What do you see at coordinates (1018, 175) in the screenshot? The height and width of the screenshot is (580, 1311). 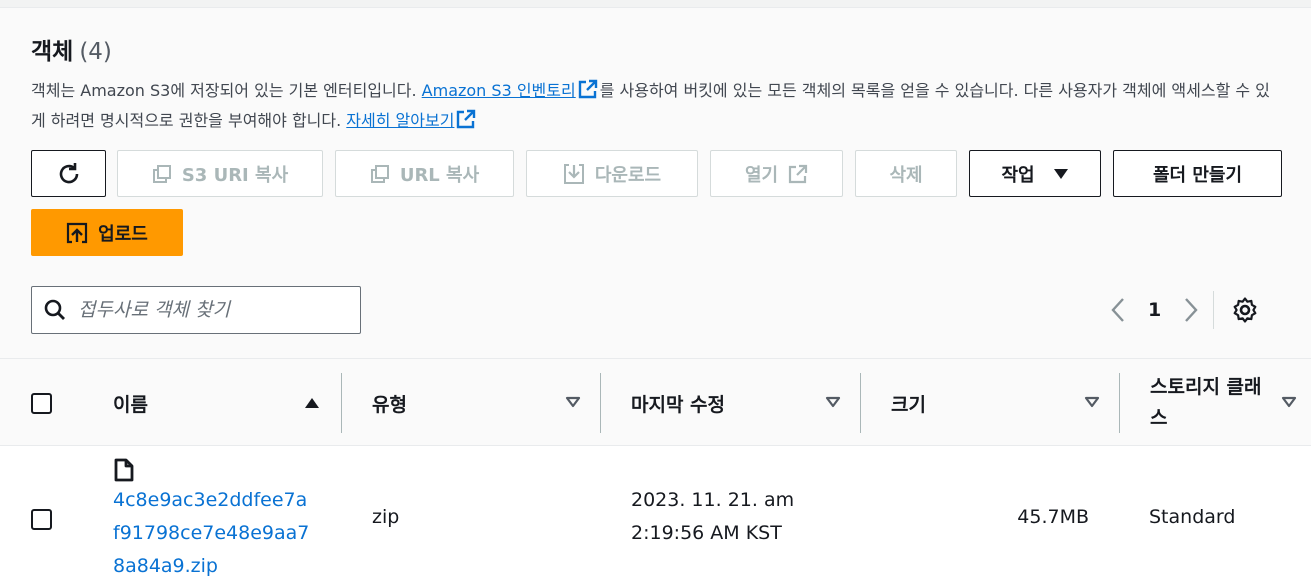 I see `actions-label: 작업` at bounding box center [1018, 175].